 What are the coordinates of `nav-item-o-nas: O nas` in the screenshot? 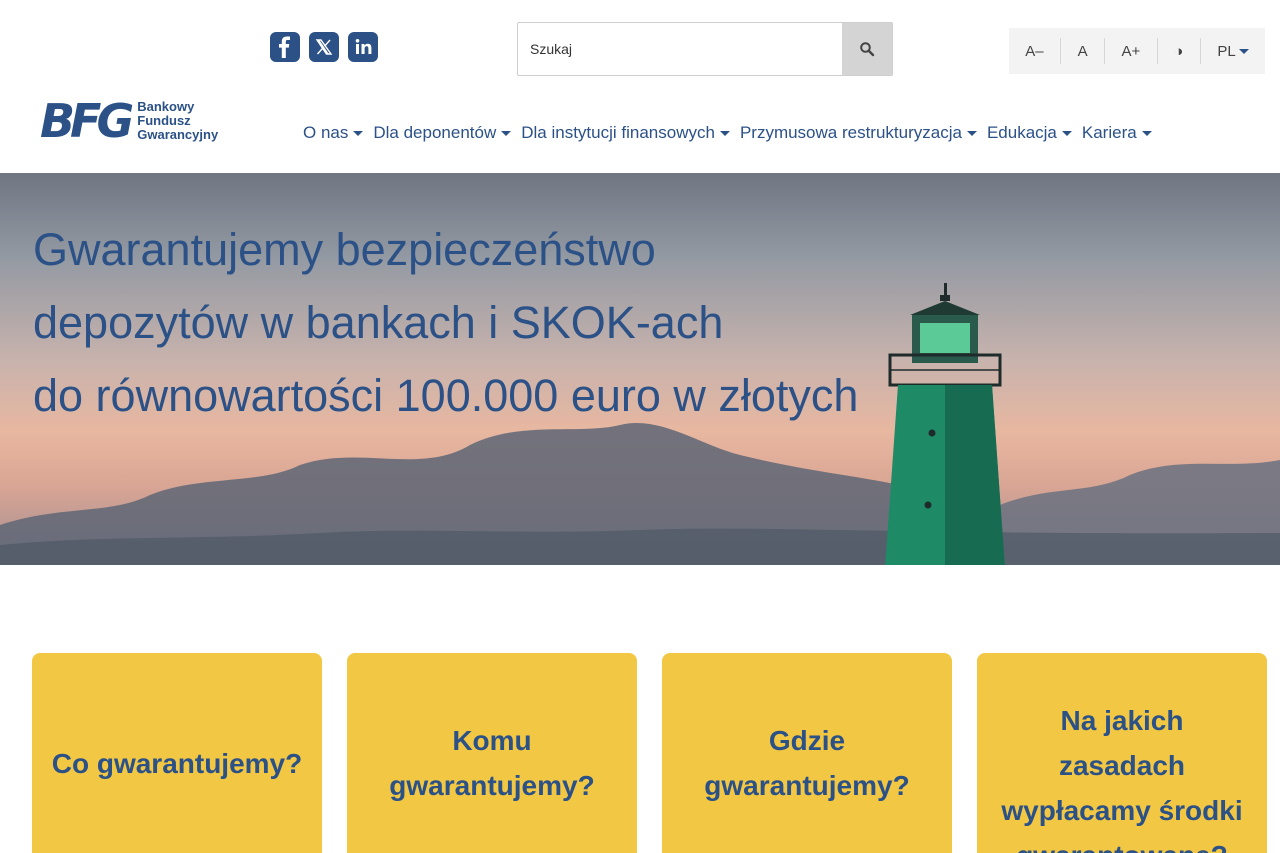 It's located at (333, 133).